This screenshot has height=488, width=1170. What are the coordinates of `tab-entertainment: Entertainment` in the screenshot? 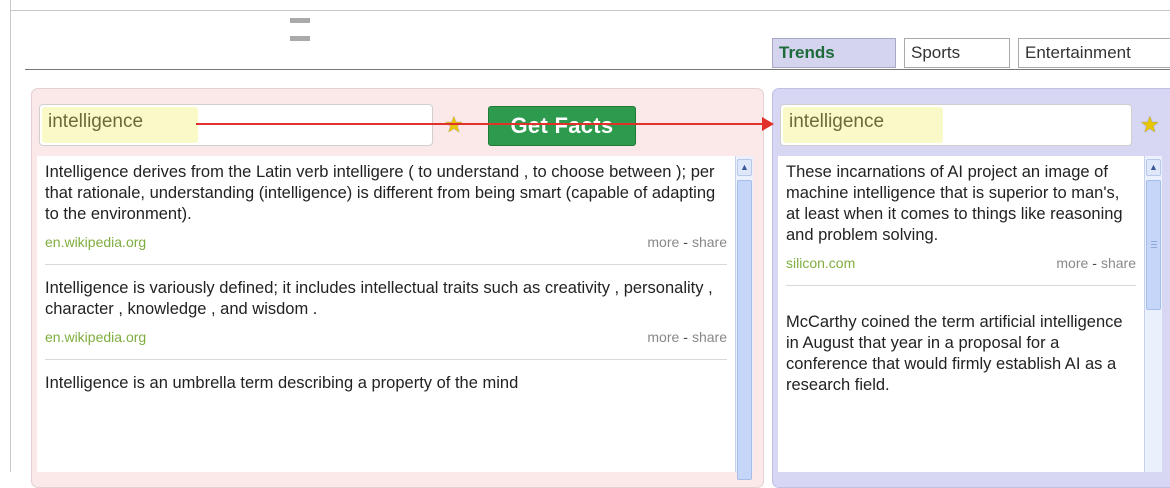 It's located at (1094, 53).